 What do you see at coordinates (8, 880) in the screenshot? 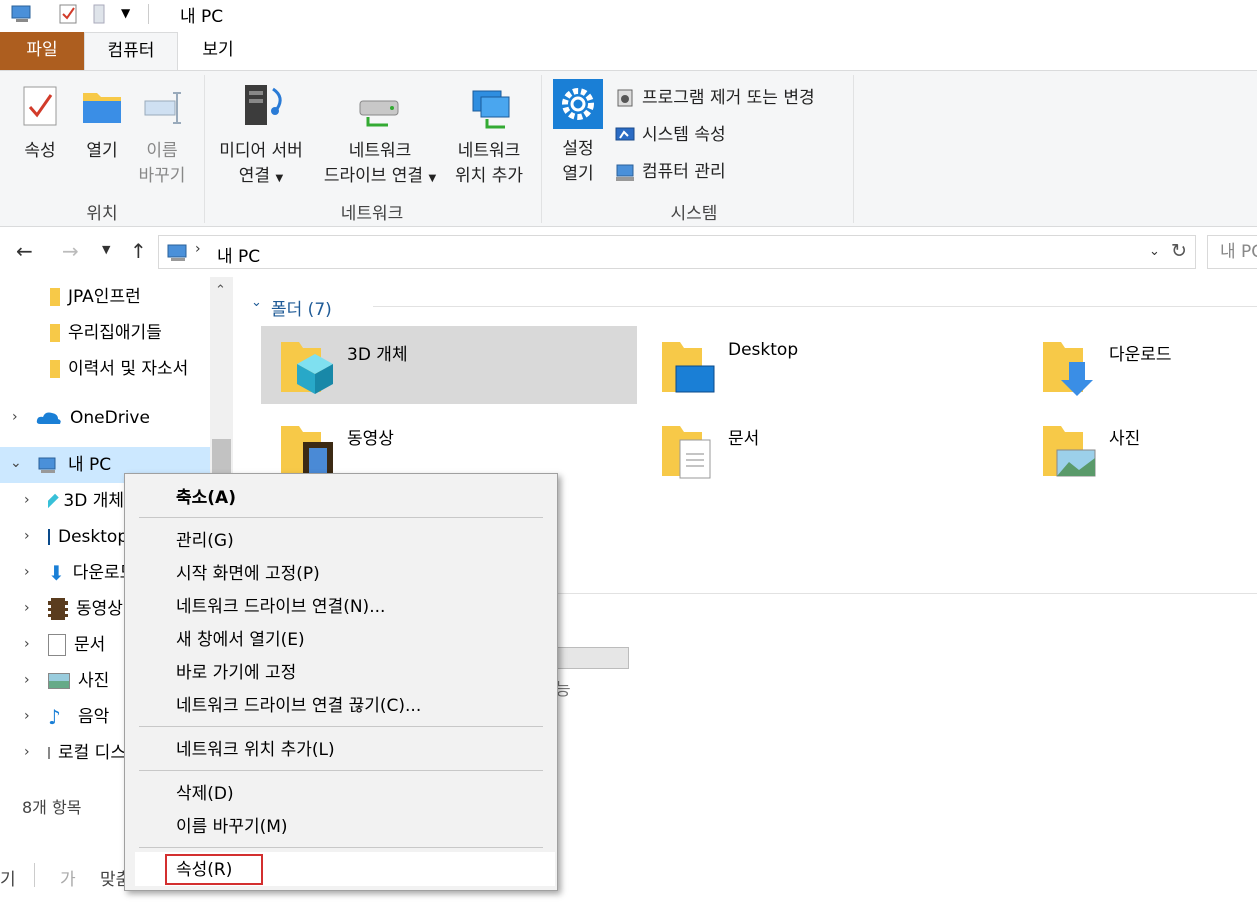
I see `bottom-left-text: 기` at bounding box center [8, 880].